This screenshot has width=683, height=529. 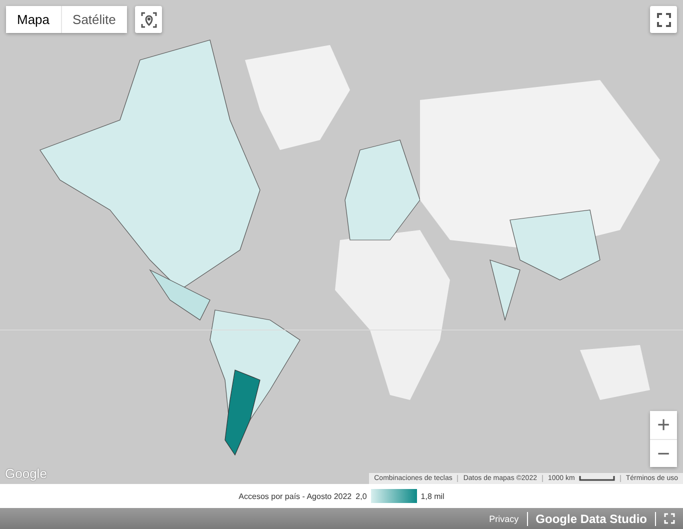 What do you see at coordinates (591, 519) in the screenshot?
I see `brand-logo: Google Data Studio` at bounding box center [591, 519].